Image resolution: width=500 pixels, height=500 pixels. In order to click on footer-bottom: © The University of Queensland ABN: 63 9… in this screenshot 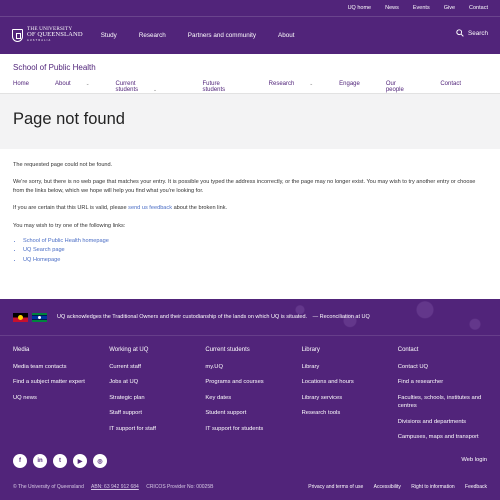, I will do `click(250, 487)`.